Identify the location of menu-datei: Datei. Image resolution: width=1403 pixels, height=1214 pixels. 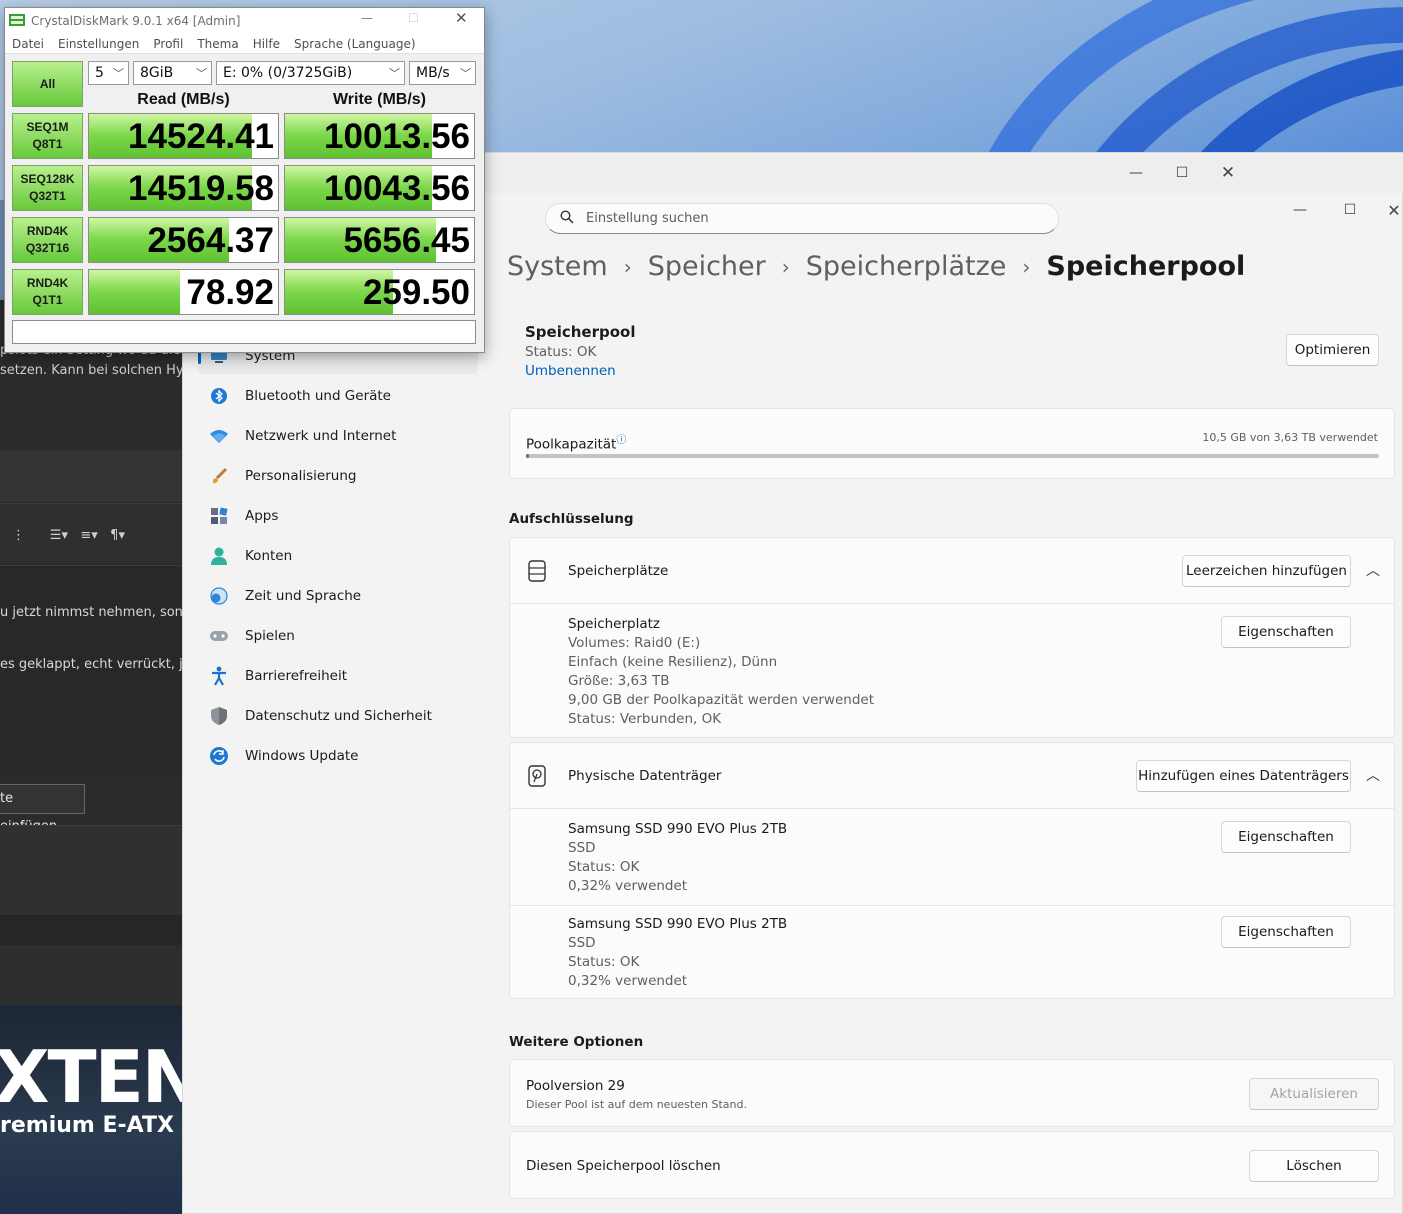
(28, 44).